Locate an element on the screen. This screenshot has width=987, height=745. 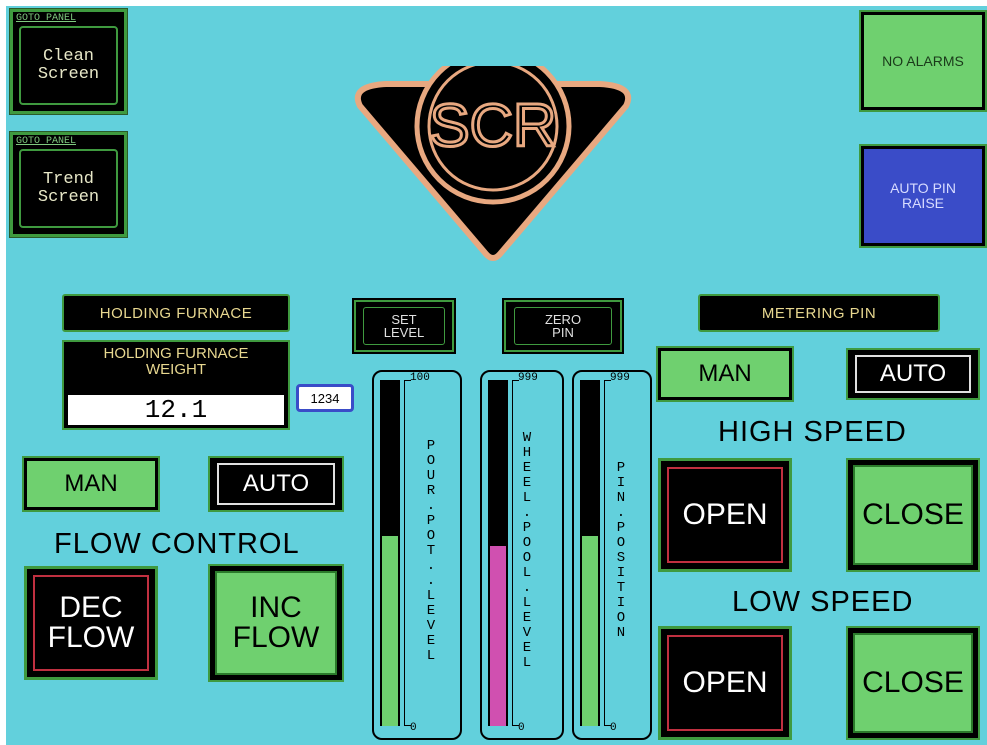
metering-pin-auto-button: AUTO is located at coordinates (913, 374).